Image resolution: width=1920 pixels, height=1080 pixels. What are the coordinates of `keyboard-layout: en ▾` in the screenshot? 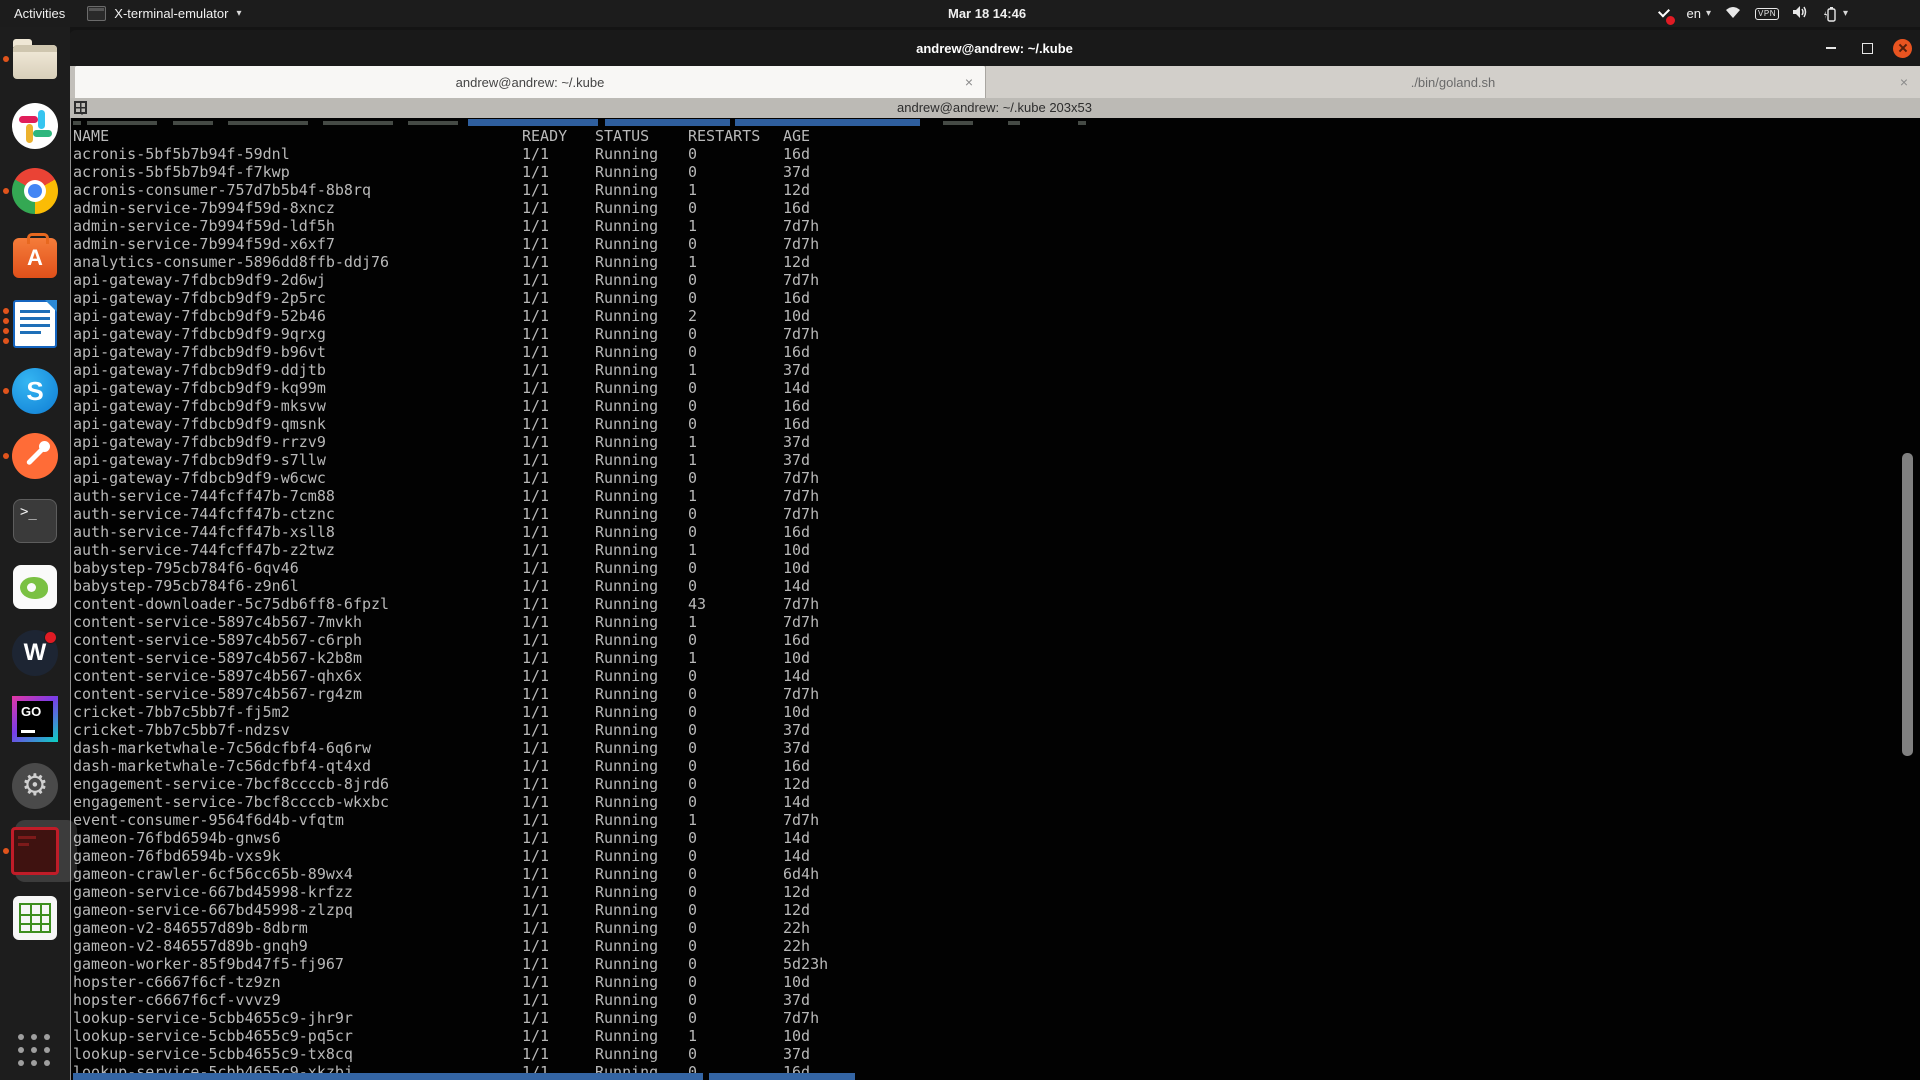 It's located at (1699, 13).